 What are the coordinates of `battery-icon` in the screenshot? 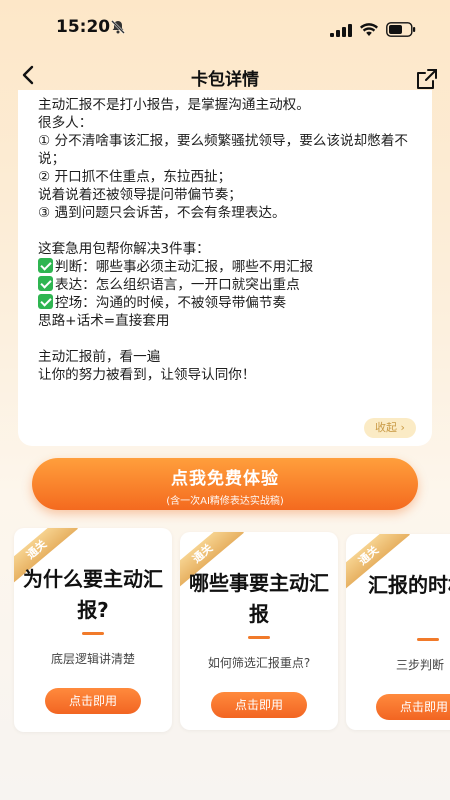 It's located at (401, 29).